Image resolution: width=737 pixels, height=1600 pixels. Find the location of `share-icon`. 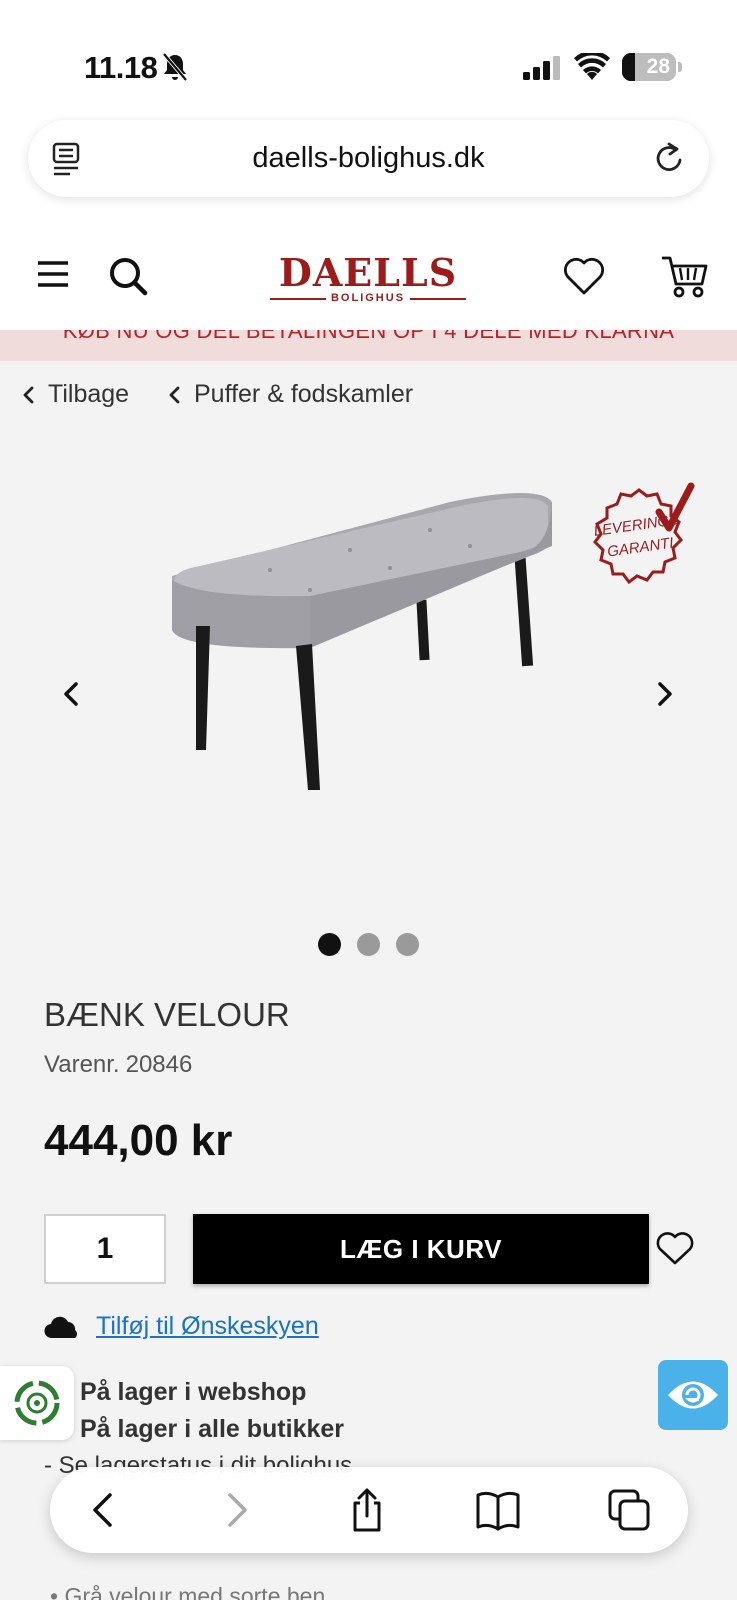

share-icon is located at coordinates (367, 1510).